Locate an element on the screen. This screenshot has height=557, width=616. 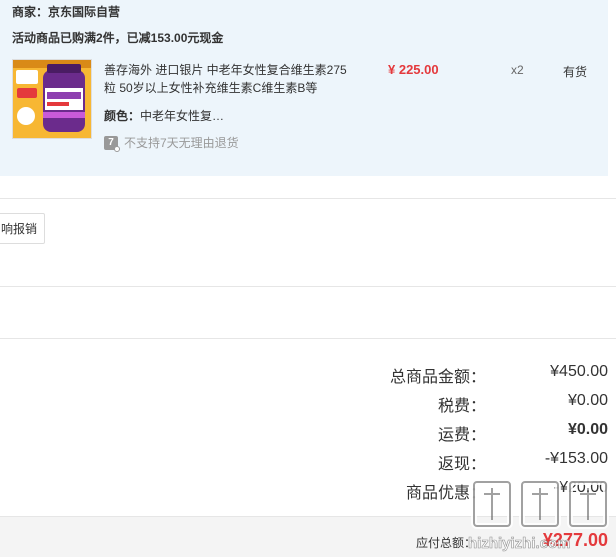
payable-label: 应付总额： is located at coordinates (445, 543).